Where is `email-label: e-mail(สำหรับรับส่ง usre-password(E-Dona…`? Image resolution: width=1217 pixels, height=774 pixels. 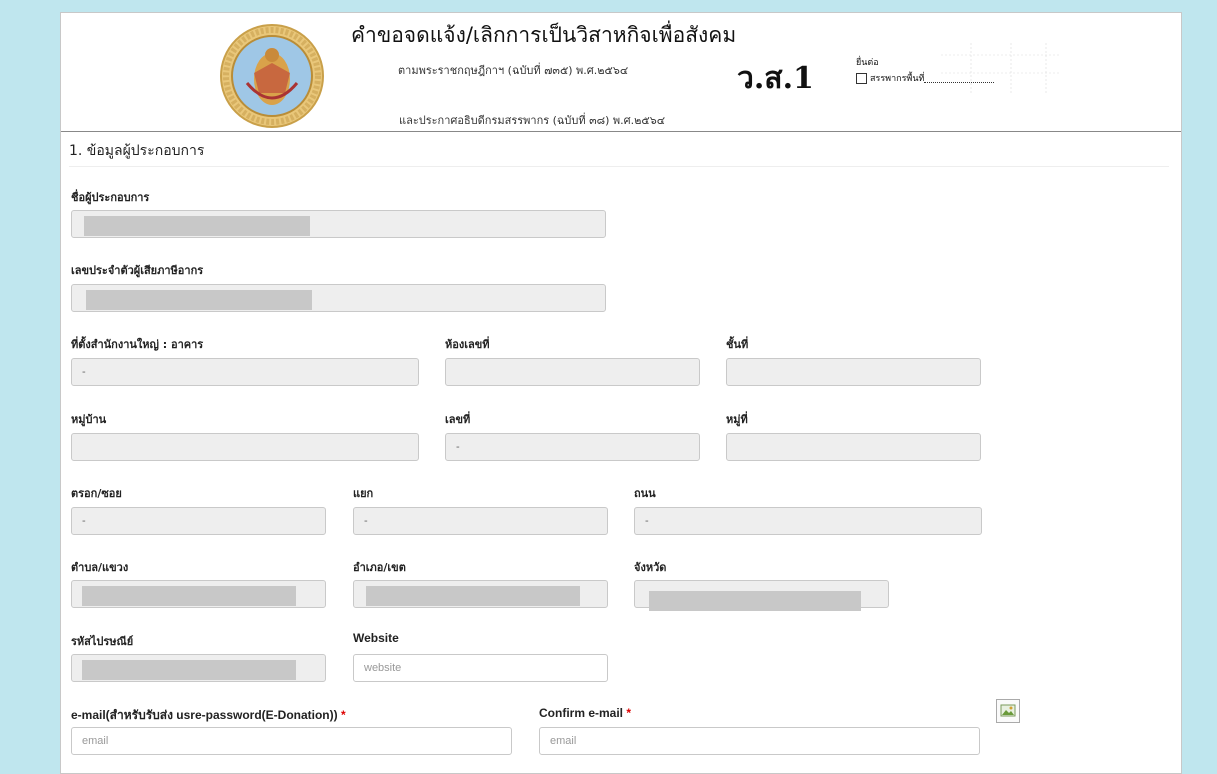 email-label: e-mail(สำหรับรับส่ง usre-password(E-Dona… is located at coordinates (208, 715).